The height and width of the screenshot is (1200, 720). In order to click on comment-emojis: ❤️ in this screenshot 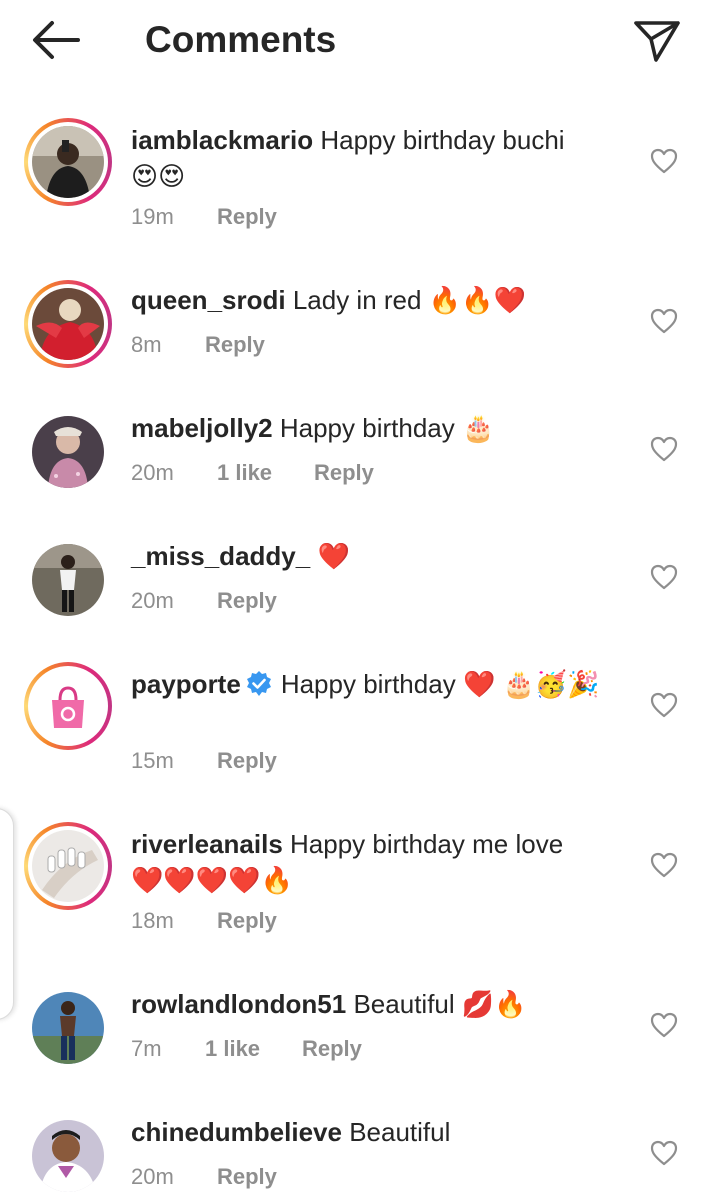, I will do `click(333, 556)`.